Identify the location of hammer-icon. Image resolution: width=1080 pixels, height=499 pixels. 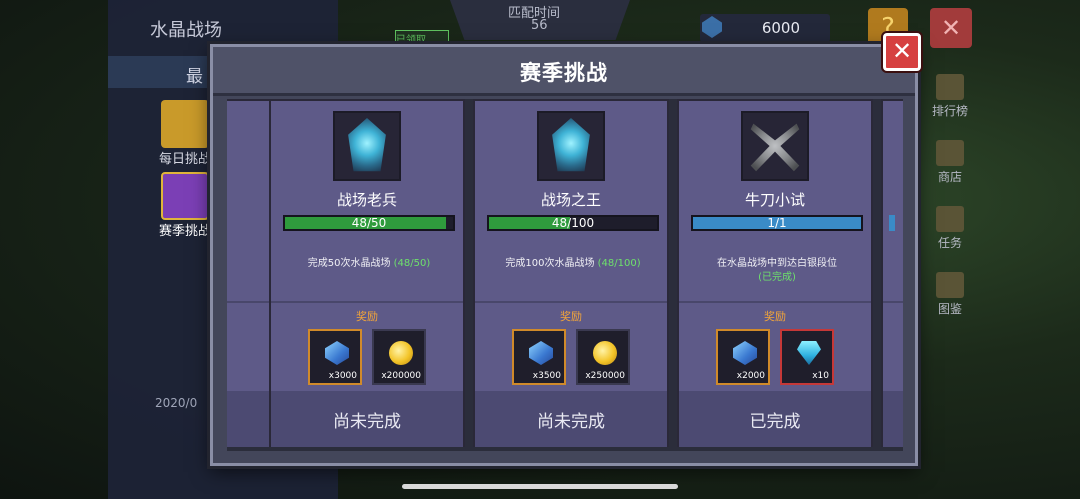
(185, 124).